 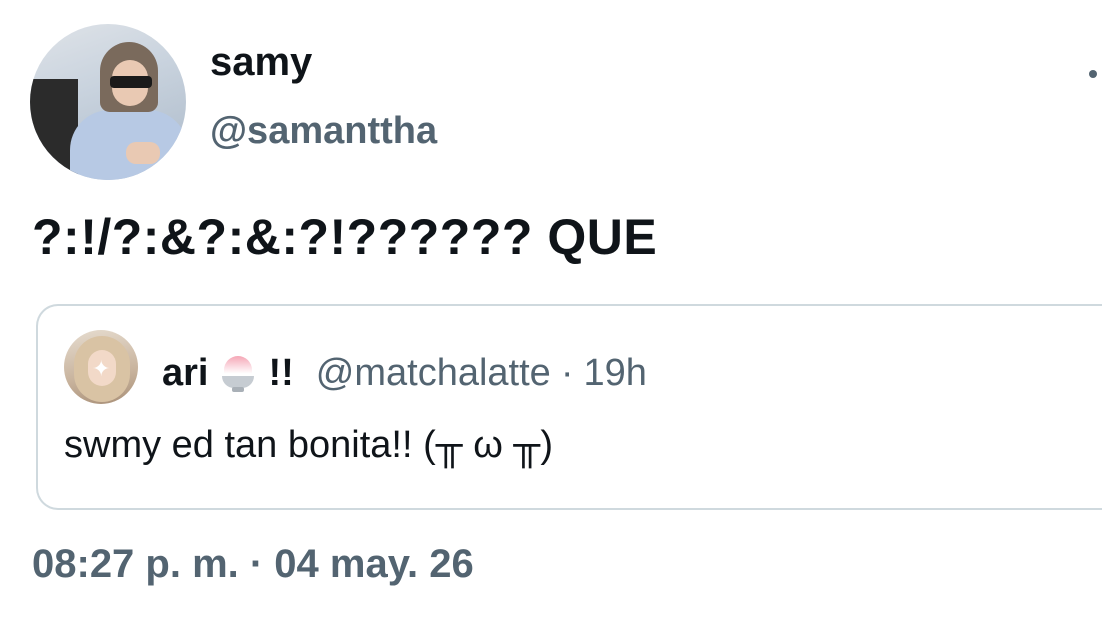 What do you see at coordinates (261, 62) in the screenshot?
I see `author-display-name: samy` at bounding box center [261, 62].